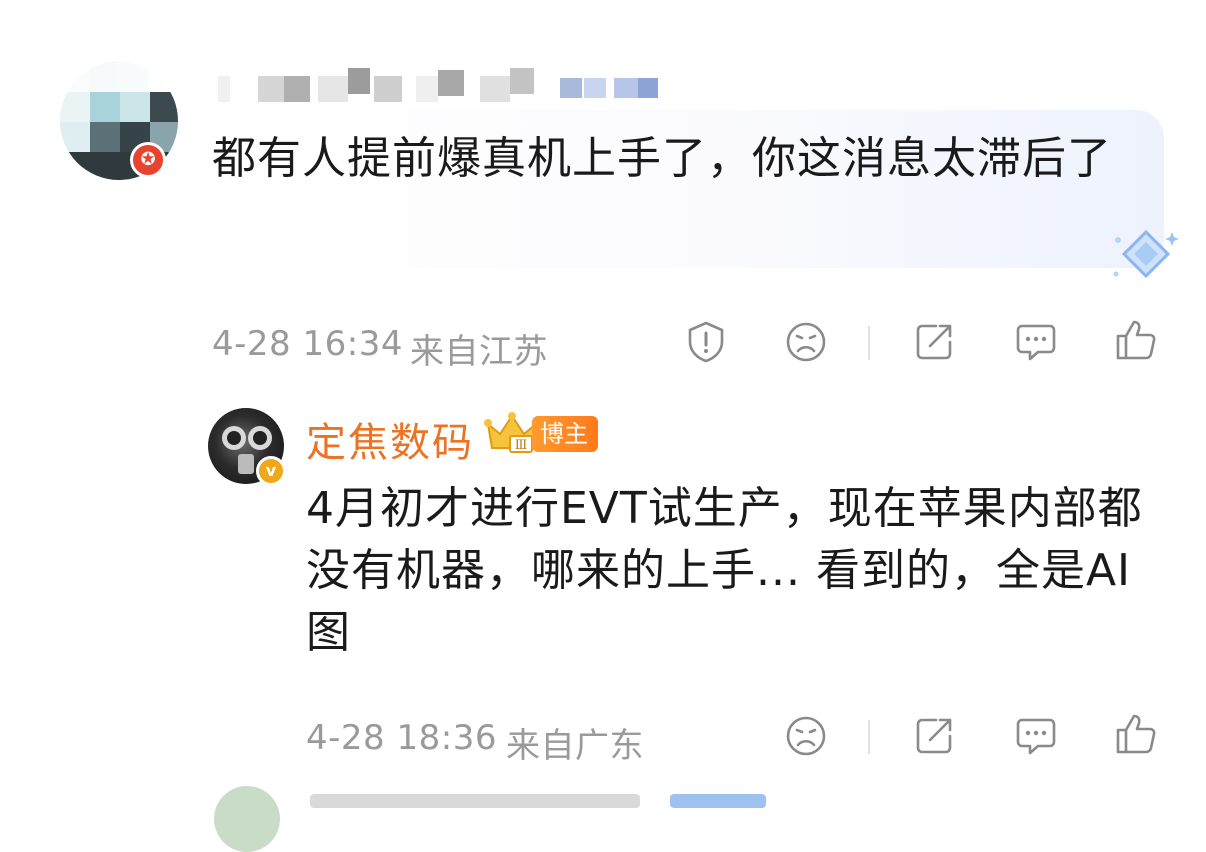 The width and height of the screenshot is (1206, 852). What do you see at coordinates (662, 158) in the screenshot?
I see `comment-text: 都有人提前爆真机上手了，你这消息太滞后了` at bounding box center [662, 158].